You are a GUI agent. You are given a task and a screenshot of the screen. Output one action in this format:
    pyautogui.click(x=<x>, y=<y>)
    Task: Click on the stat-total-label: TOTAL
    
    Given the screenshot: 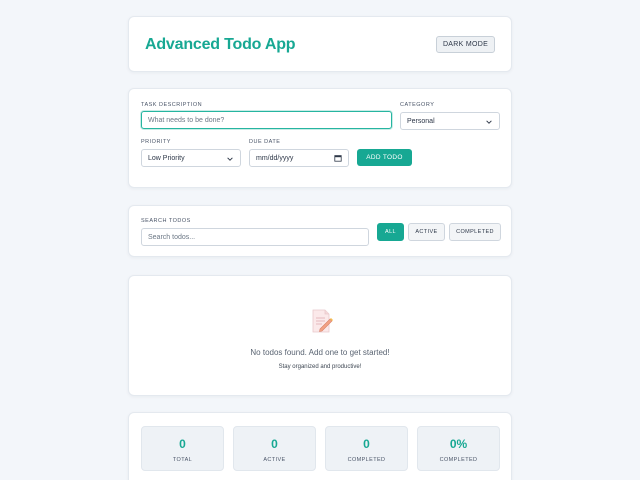 What is the action you would take?
    pyautogui.click(x=182, y=460)
    